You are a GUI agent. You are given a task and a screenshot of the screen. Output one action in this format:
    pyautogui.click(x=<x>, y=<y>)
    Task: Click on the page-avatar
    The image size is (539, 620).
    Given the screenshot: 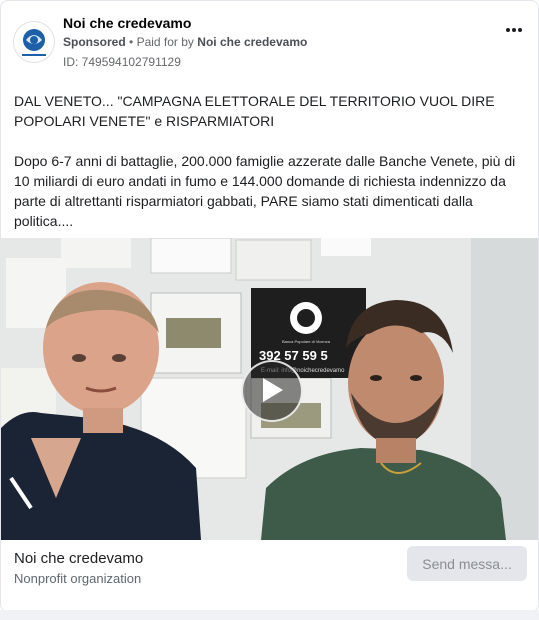 What is the action you would take?
    pyautogui.click(x=34, y=42)
    